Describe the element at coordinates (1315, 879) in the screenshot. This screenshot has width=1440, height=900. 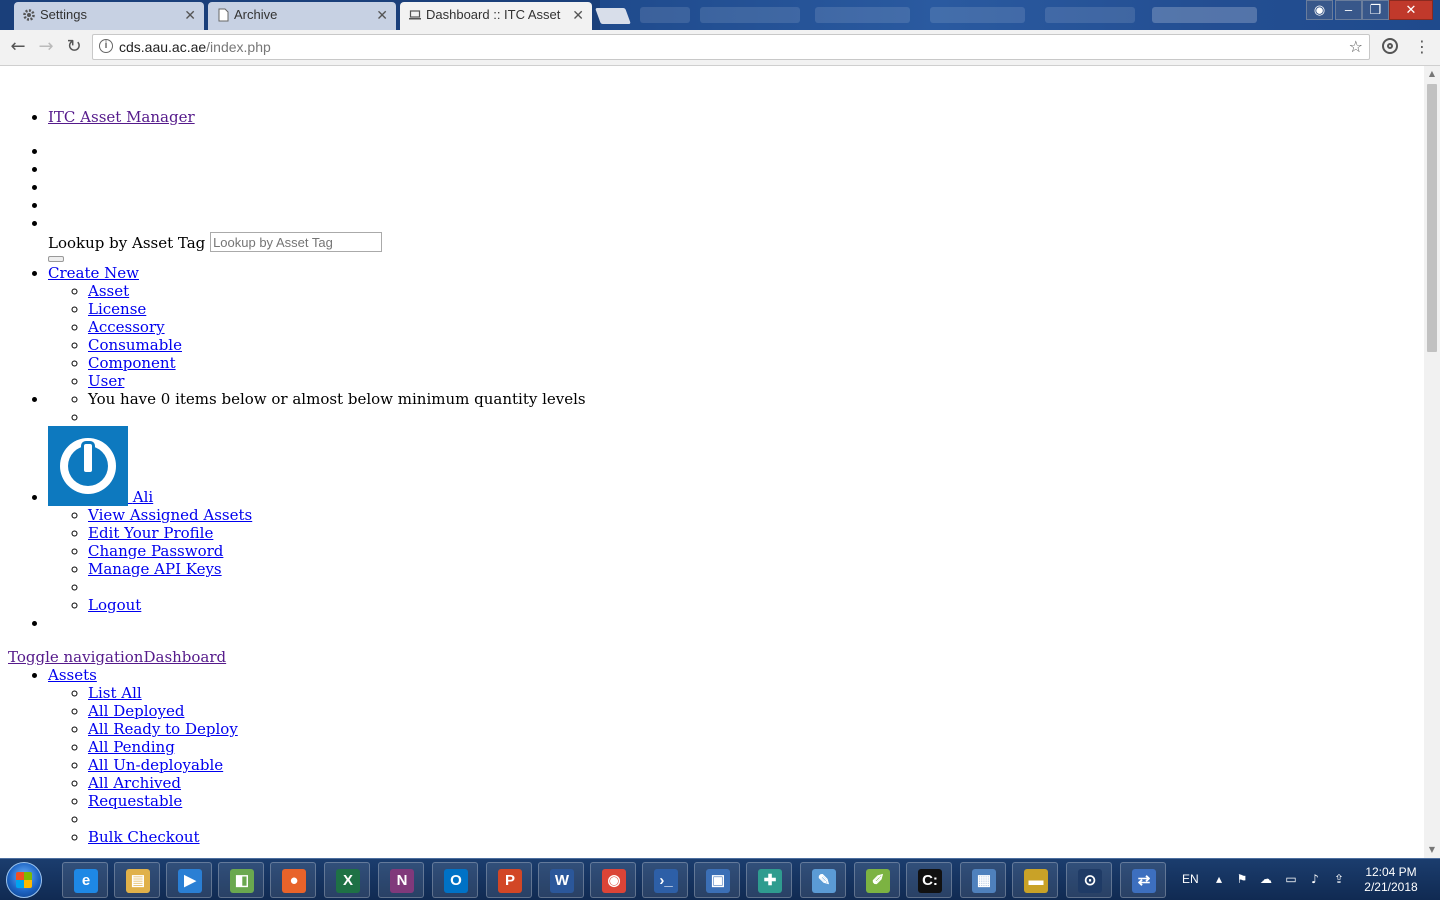
I see `volume-icon: ♪` at that location.